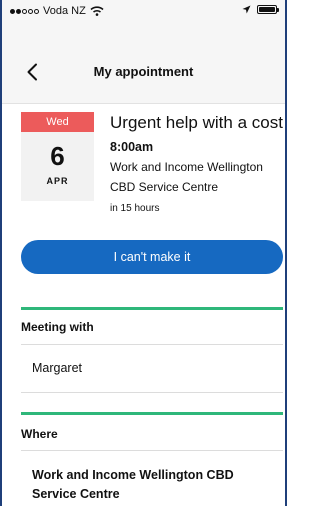 The height and width of the screenshot is (506, 320). I want to click on location-arrow-icon, so click(246, 9).